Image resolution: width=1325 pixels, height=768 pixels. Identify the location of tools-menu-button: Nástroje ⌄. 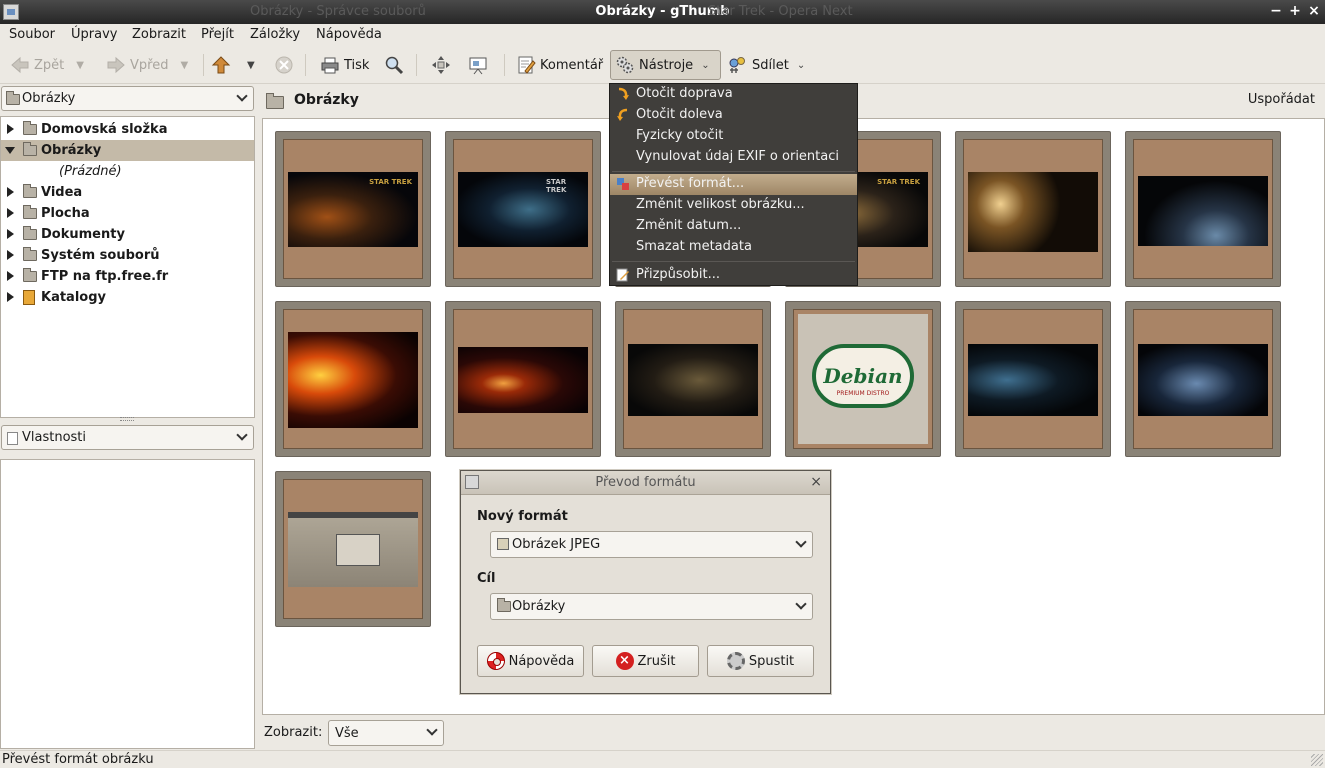
(665, 65).